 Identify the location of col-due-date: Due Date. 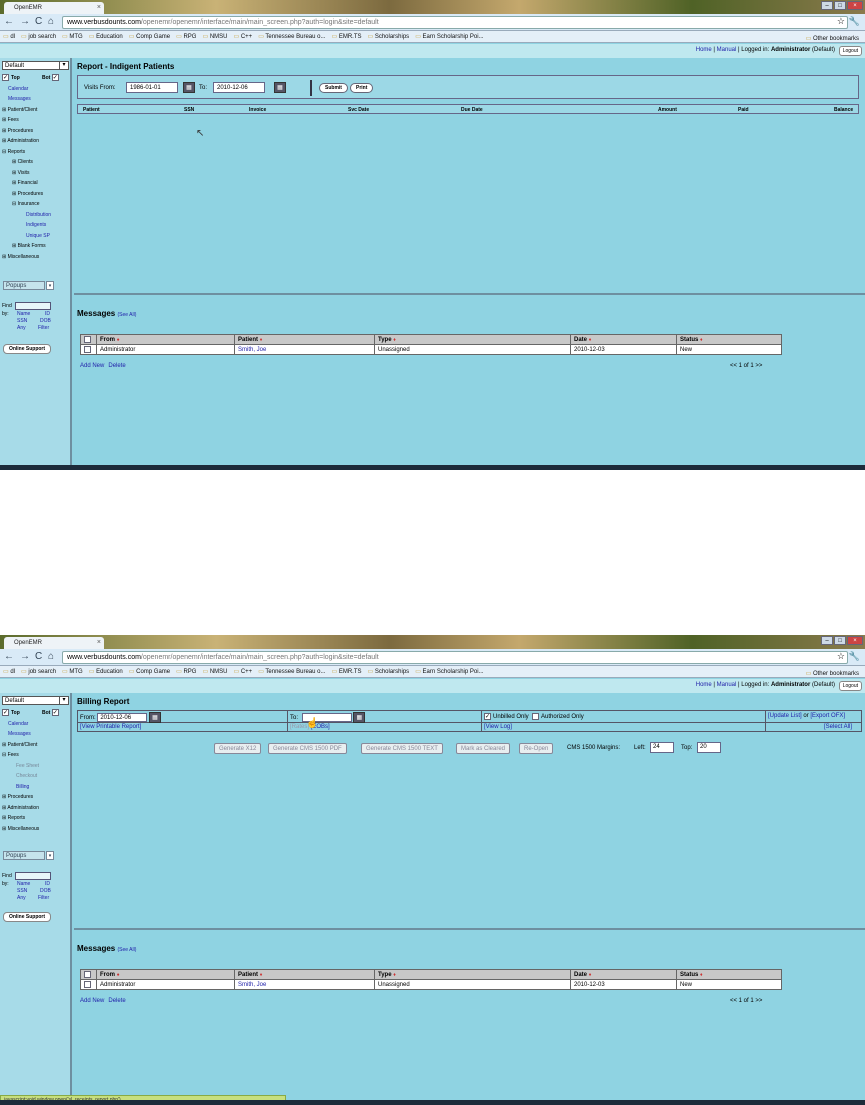
(472, 110).